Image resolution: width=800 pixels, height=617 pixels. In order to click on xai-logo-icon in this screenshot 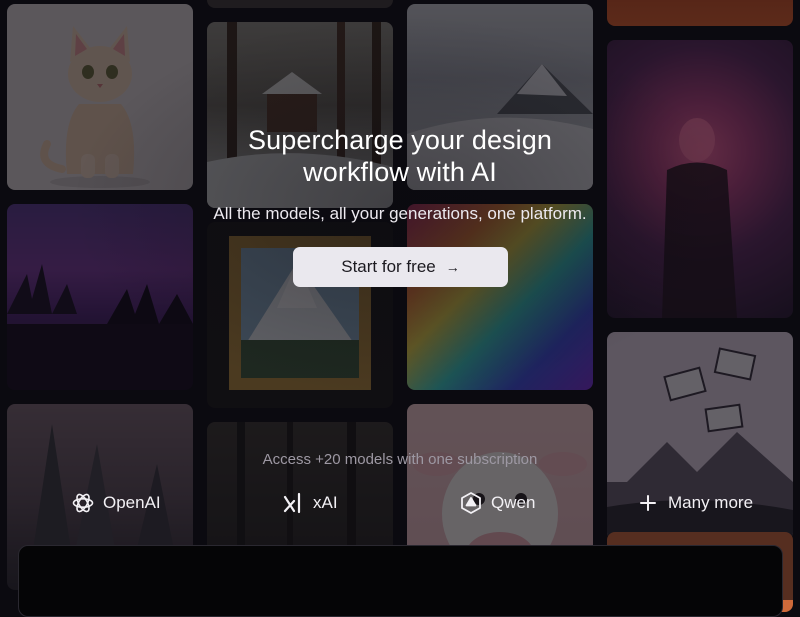, I will do `click(293, 503)`.